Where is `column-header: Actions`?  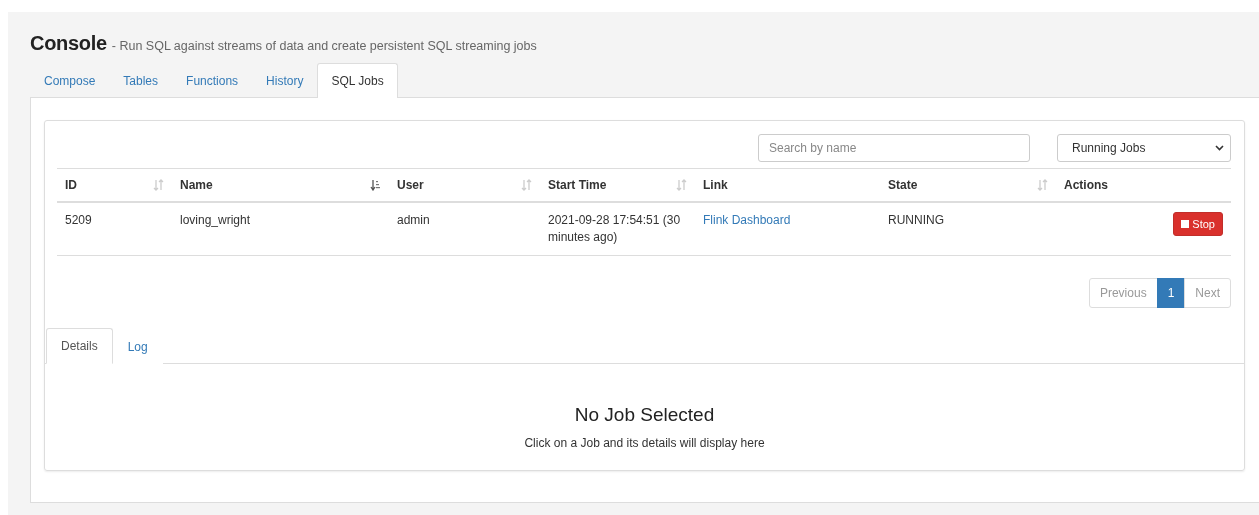
column-header: Actions is located at coordinates (1086, 185).